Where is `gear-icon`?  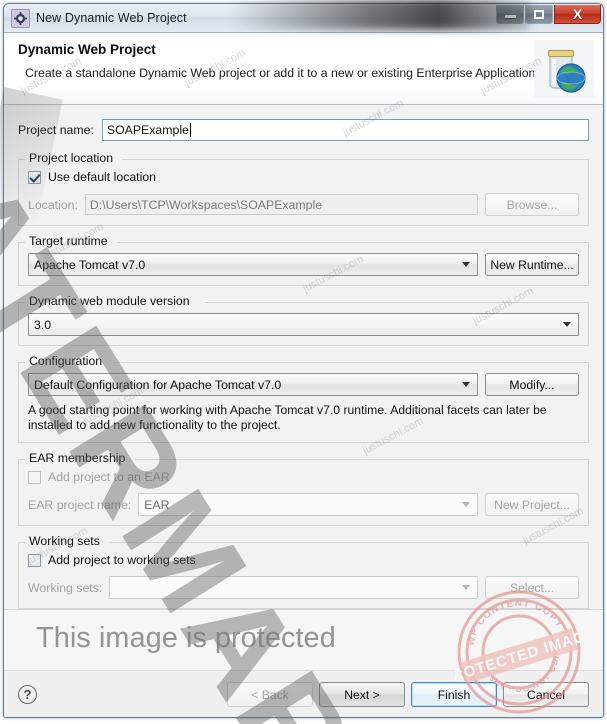
gear-icon is located at coordinates (20, 18).